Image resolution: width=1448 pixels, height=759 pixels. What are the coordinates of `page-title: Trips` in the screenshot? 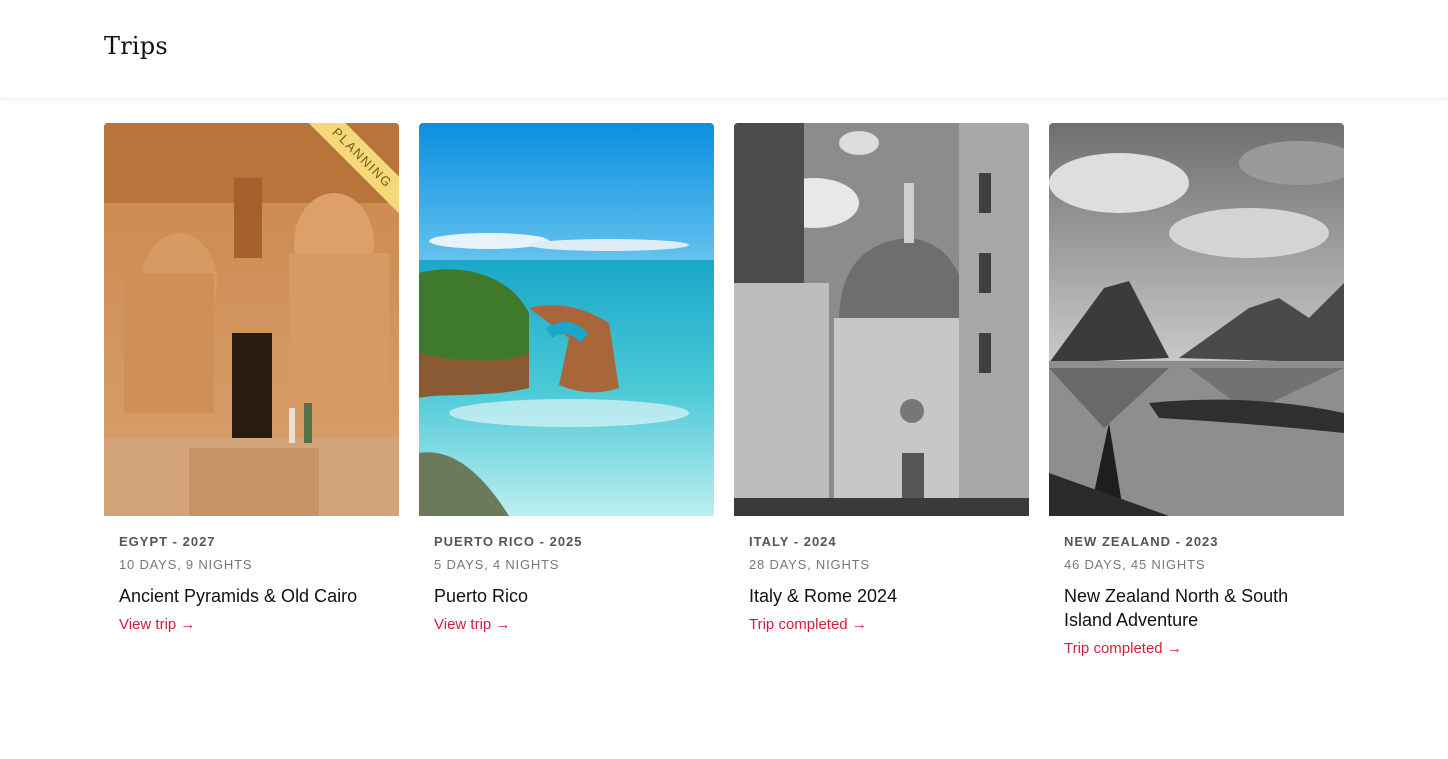 It's located at (136, 46).